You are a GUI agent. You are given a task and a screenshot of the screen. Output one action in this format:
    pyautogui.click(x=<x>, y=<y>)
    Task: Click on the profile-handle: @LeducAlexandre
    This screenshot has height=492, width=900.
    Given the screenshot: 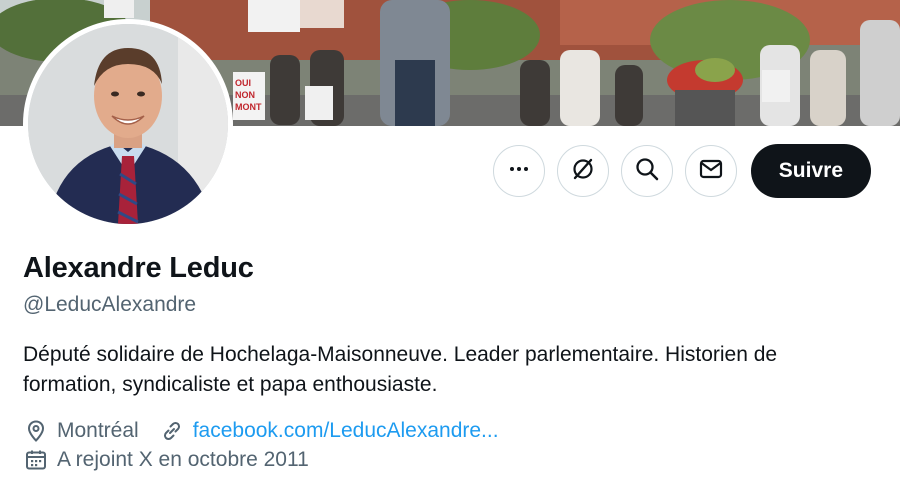 What is the action you would take?
    pyautogui.click(x=110, y=304)
    